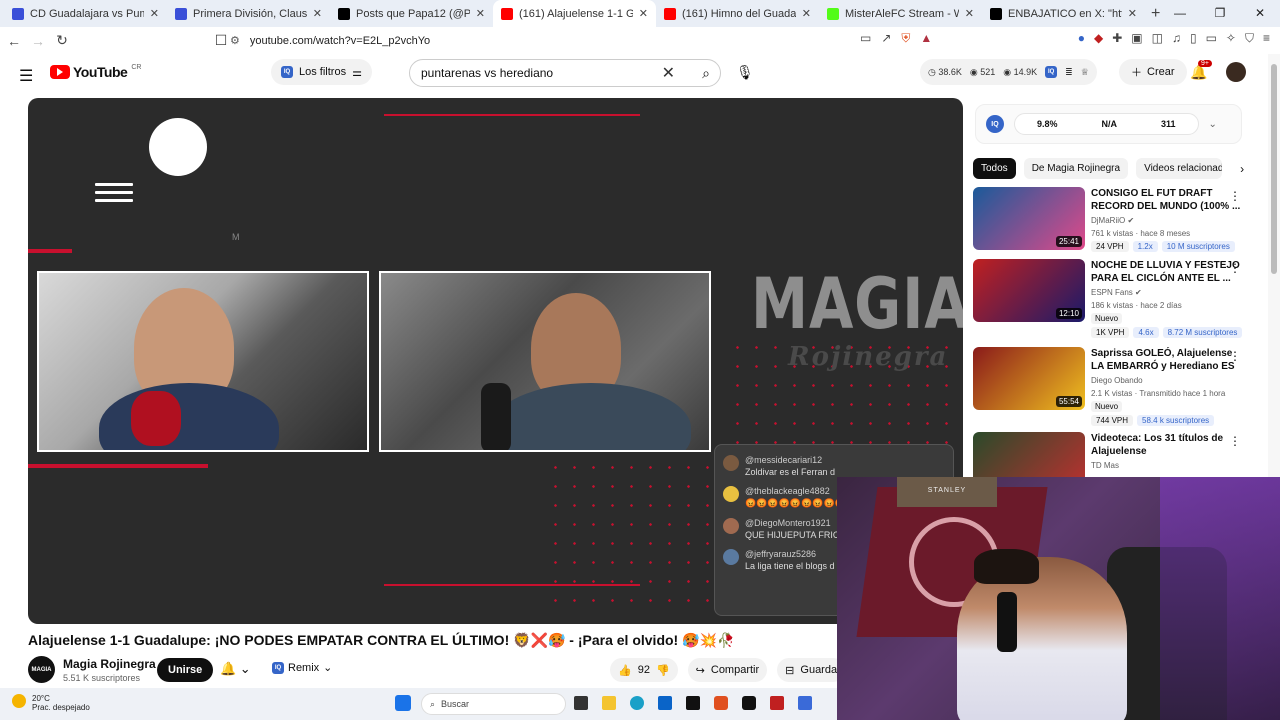 Image resolution: width=1280 pixels, height=720 pixels. Describe the element at coordinates (1117, 380) in the screenshot. I see `recommended-channel: Diego Obando` at that location.